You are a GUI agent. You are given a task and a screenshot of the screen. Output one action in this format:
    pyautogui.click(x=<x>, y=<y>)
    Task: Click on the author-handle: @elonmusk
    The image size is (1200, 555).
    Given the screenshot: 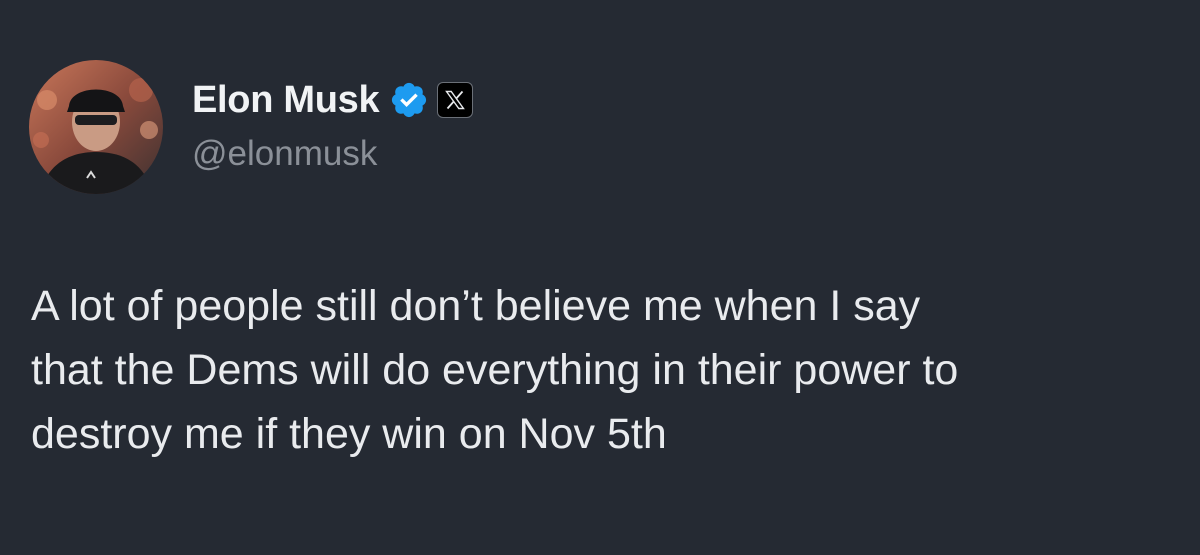 What is the action you would take?
    pyautogui.click(x=284, y=154)
    